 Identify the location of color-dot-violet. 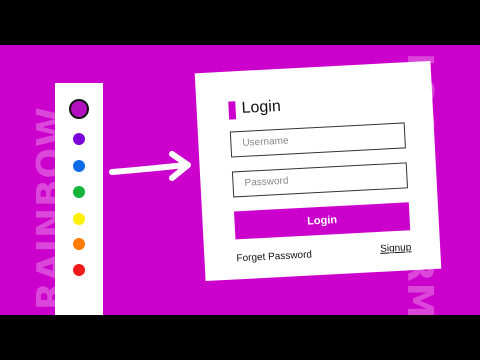
(79, 139).